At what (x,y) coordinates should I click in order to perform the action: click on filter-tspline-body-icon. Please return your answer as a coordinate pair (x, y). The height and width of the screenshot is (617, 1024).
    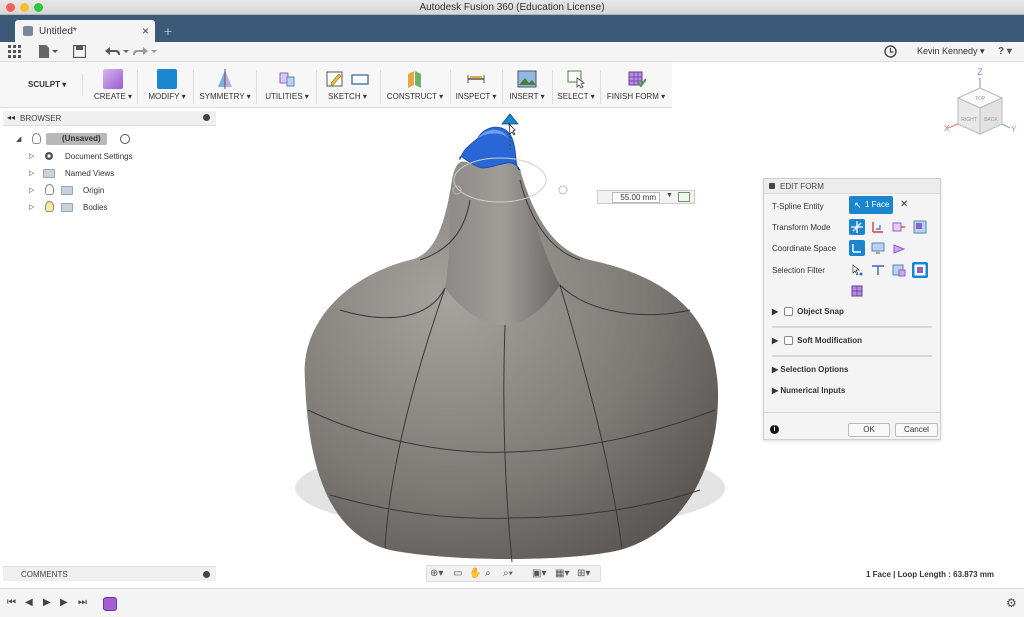
    Looking at the image, I should click on (857, 291).